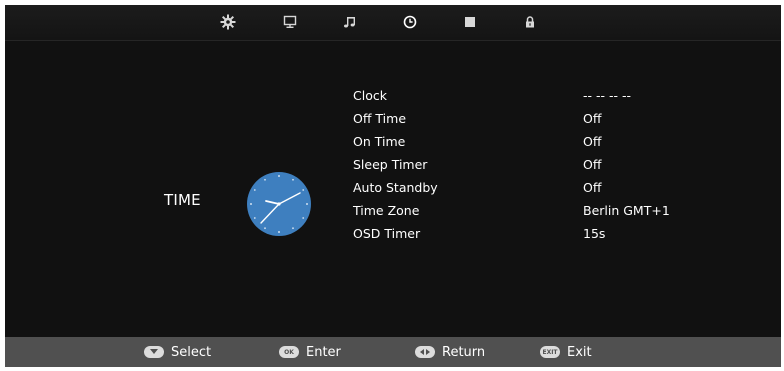  What do you see at coordinates (379, 141) in the screenshot?
I see `menu-item-label: On Time` at bounding box center [379, 141].